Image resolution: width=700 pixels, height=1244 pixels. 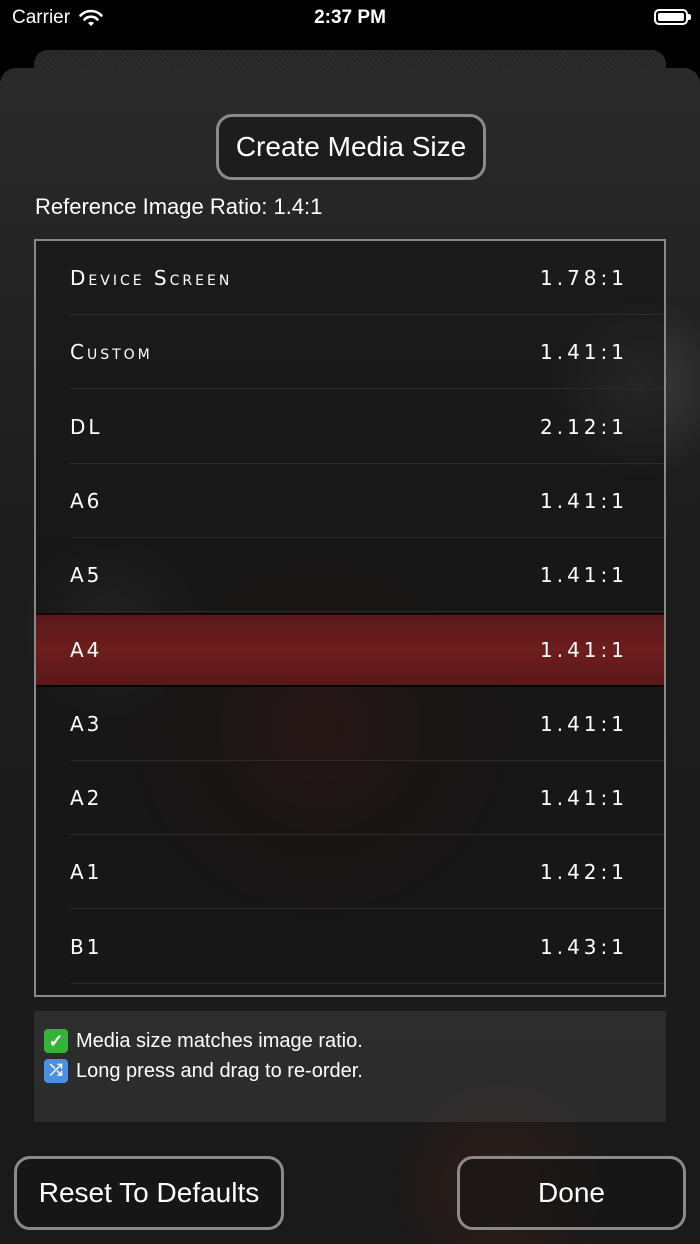 What do you see at coordinates (350, 278) in the screenshot?
I see `media-size-row: Device Screen 1.78:1` at bounding box center [350, 278].